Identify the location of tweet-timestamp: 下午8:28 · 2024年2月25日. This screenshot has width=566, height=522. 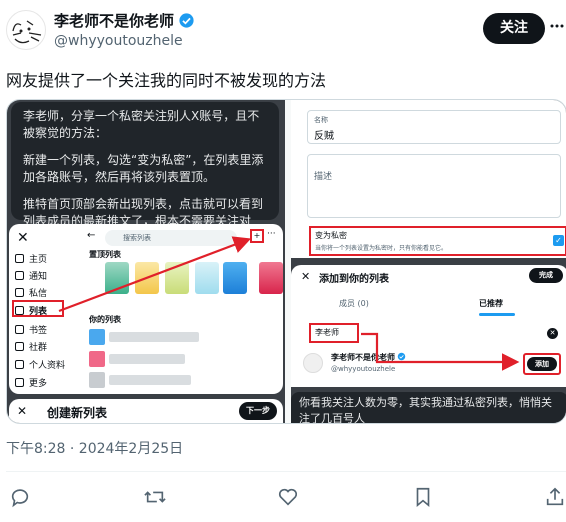
(94, 448).